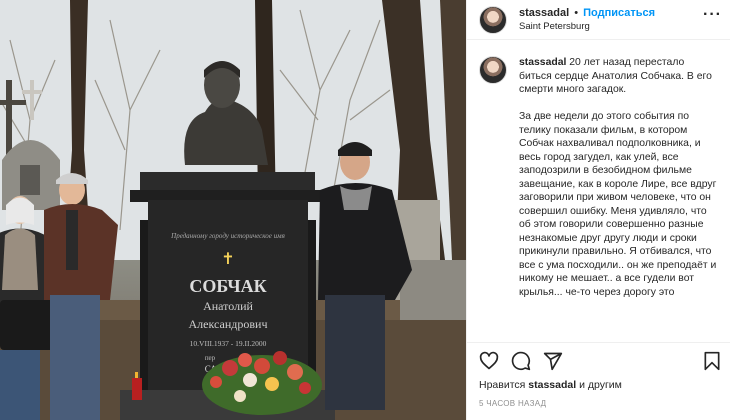 Image resolution: width=730 pixels, height=420 pixels. What do you see at coordinates (228, 306) in the screenshot?
I see `monument-first-name: Анатолий` at bounding box center [228, 306].